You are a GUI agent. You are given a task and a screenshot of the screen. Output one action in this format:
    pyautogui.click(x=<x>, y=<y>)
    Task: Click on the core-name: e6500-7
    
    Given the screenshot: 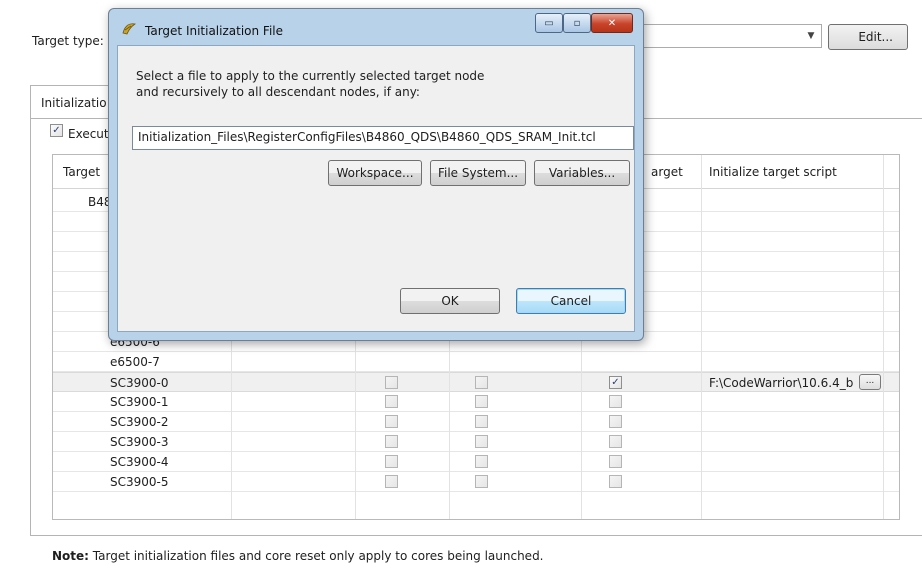 What is the action you would take?
    pyautogui.click(x=135, y=362)
    